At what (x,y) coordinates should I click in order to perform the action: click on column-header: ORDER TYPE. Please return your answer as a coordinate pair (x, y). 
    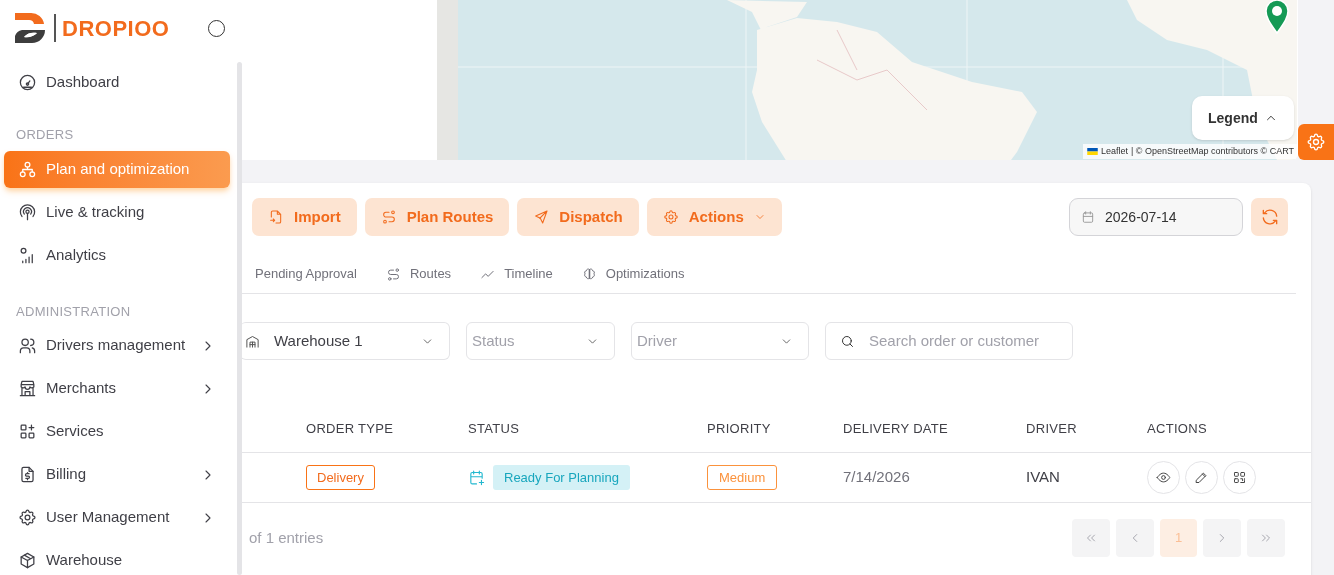
    Looking at the image, I should click on (350, 428).